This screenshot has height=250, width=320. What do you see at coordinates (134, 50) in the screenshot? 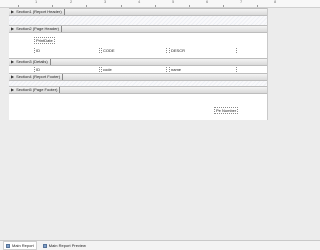
I see `header-code-field: CODE` at bounding box center [134, 50].